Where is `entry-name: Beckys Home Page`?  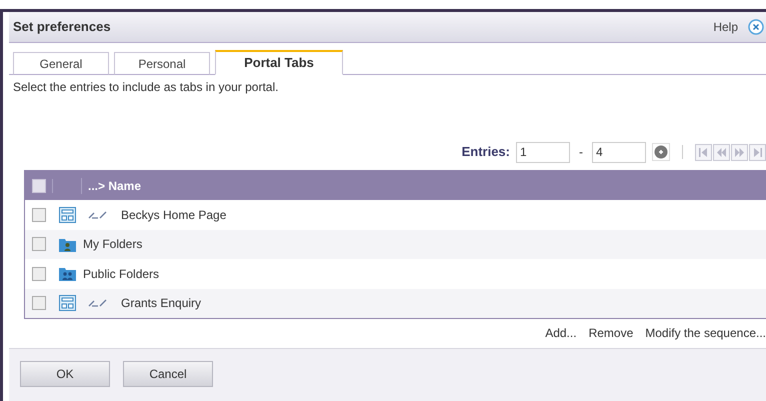
entry-name: Beckys Home Page is located at coordinates (173, 215).